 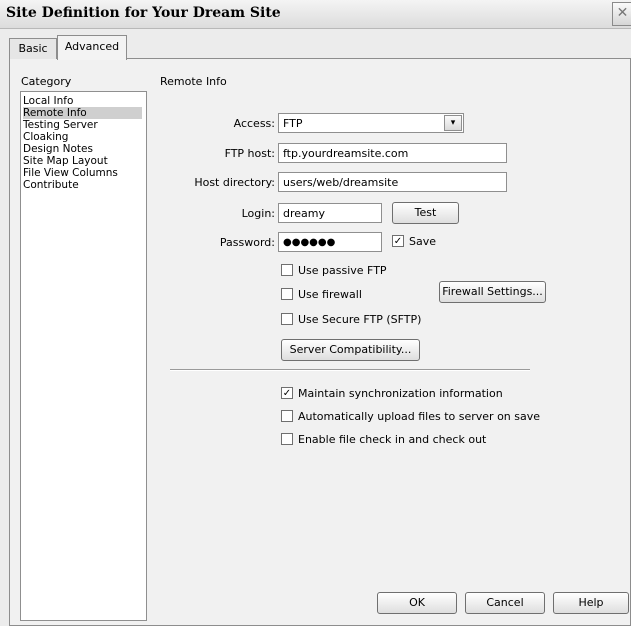 I want to click on host-directory-label: Host directory:, so click(x=234, y=182).